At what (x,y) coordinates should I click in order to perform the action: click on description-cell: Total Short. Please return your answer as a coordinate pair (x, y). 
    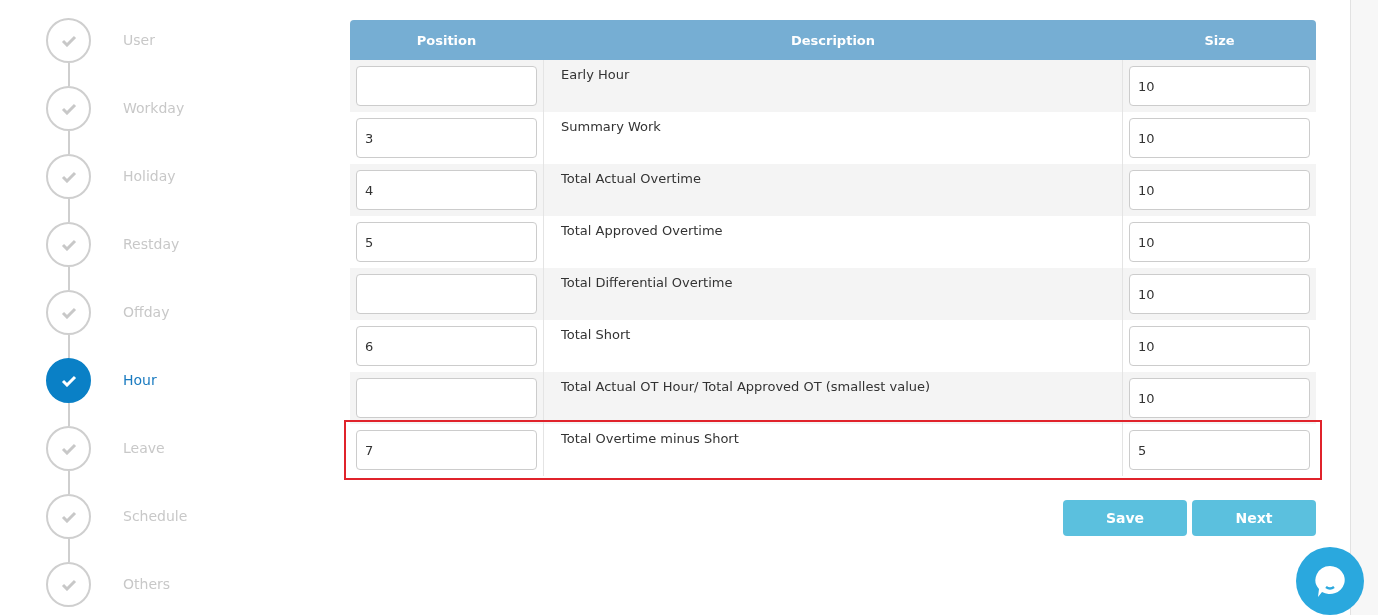
    Looking at the image, I should click on (596, 334).